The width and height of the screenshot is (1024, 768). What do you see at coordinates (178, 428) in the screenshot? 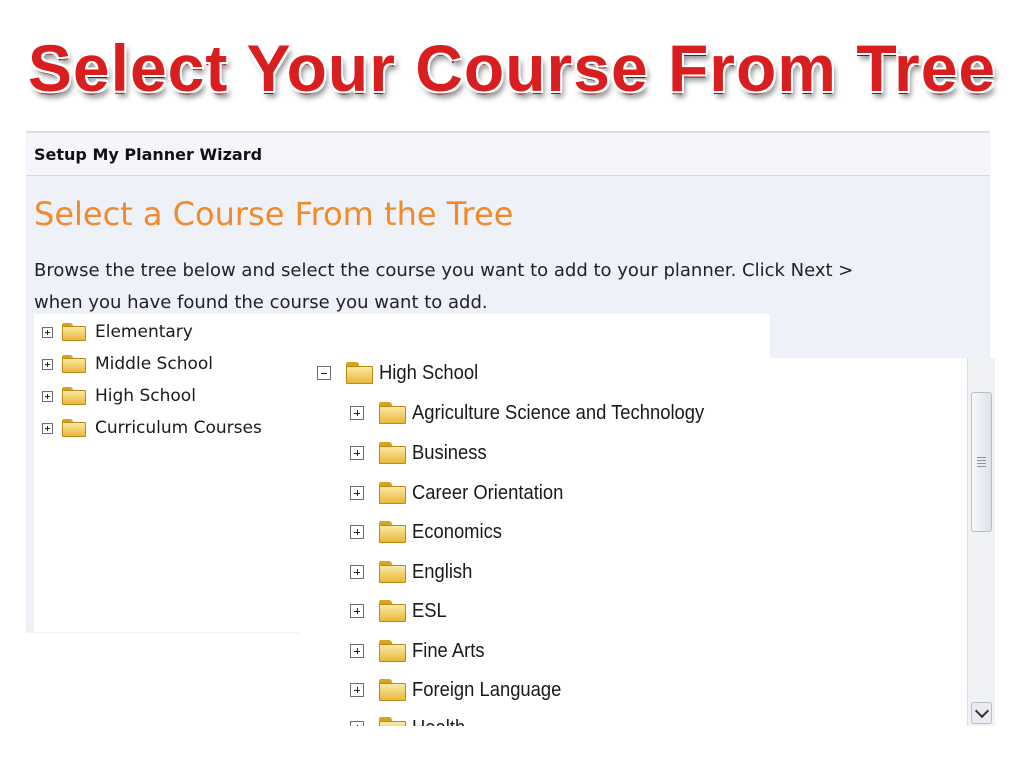
I see `tree-node-label: Curriculum Courses` at bounding box center [178, 428].